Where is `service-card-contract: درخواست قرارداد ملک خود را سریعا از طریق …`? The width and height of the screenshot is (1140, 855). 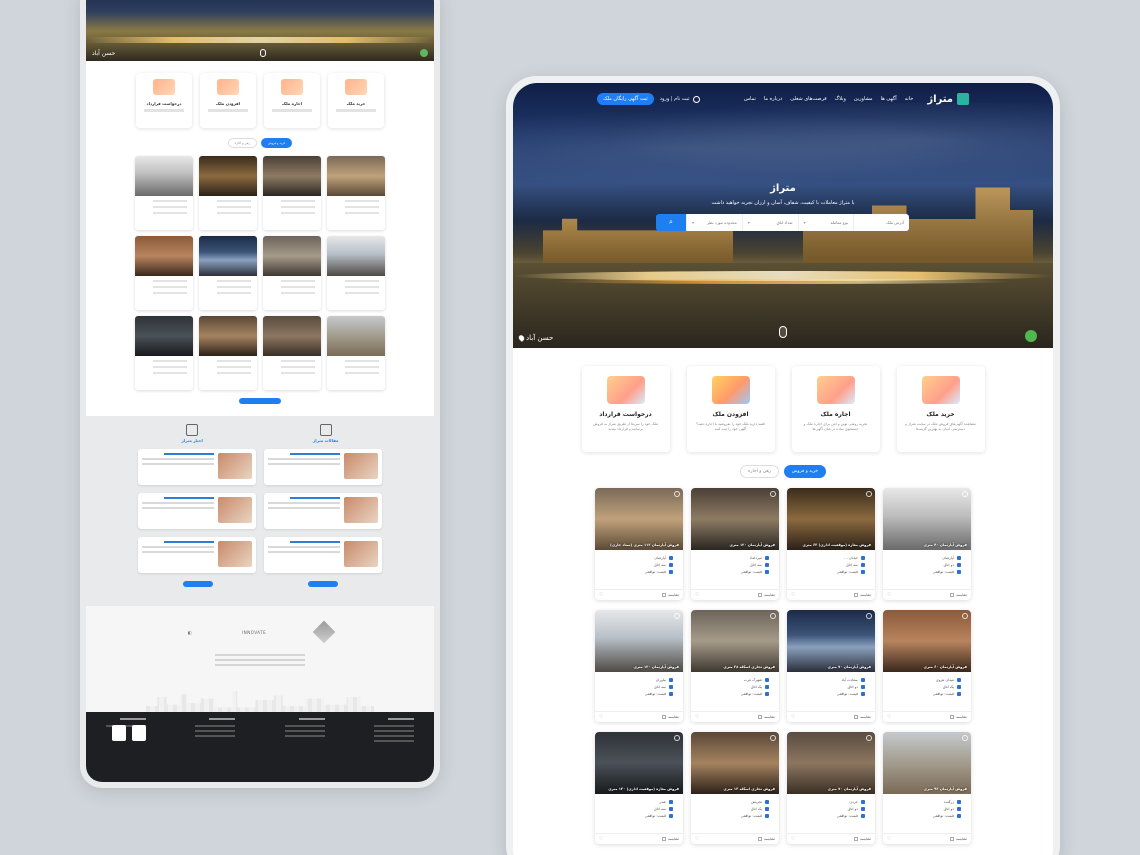
service-card-contract: درخواست قرارداد ملک خود را سریعا از طریق … is located at coordinates (625, 409).